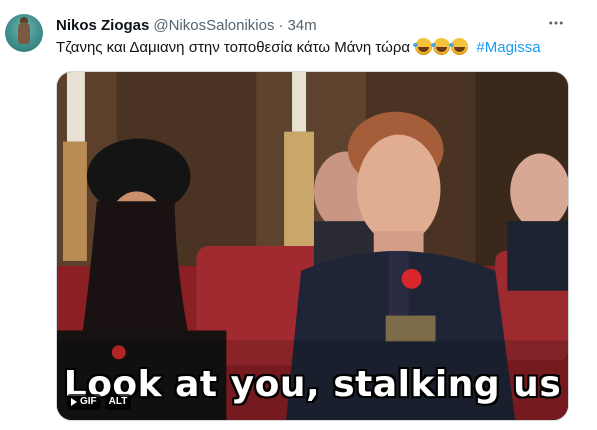 The height and width of the screenshot is (430, 597). I want to click on media-badges: GIF ALT, so click(99, 402).